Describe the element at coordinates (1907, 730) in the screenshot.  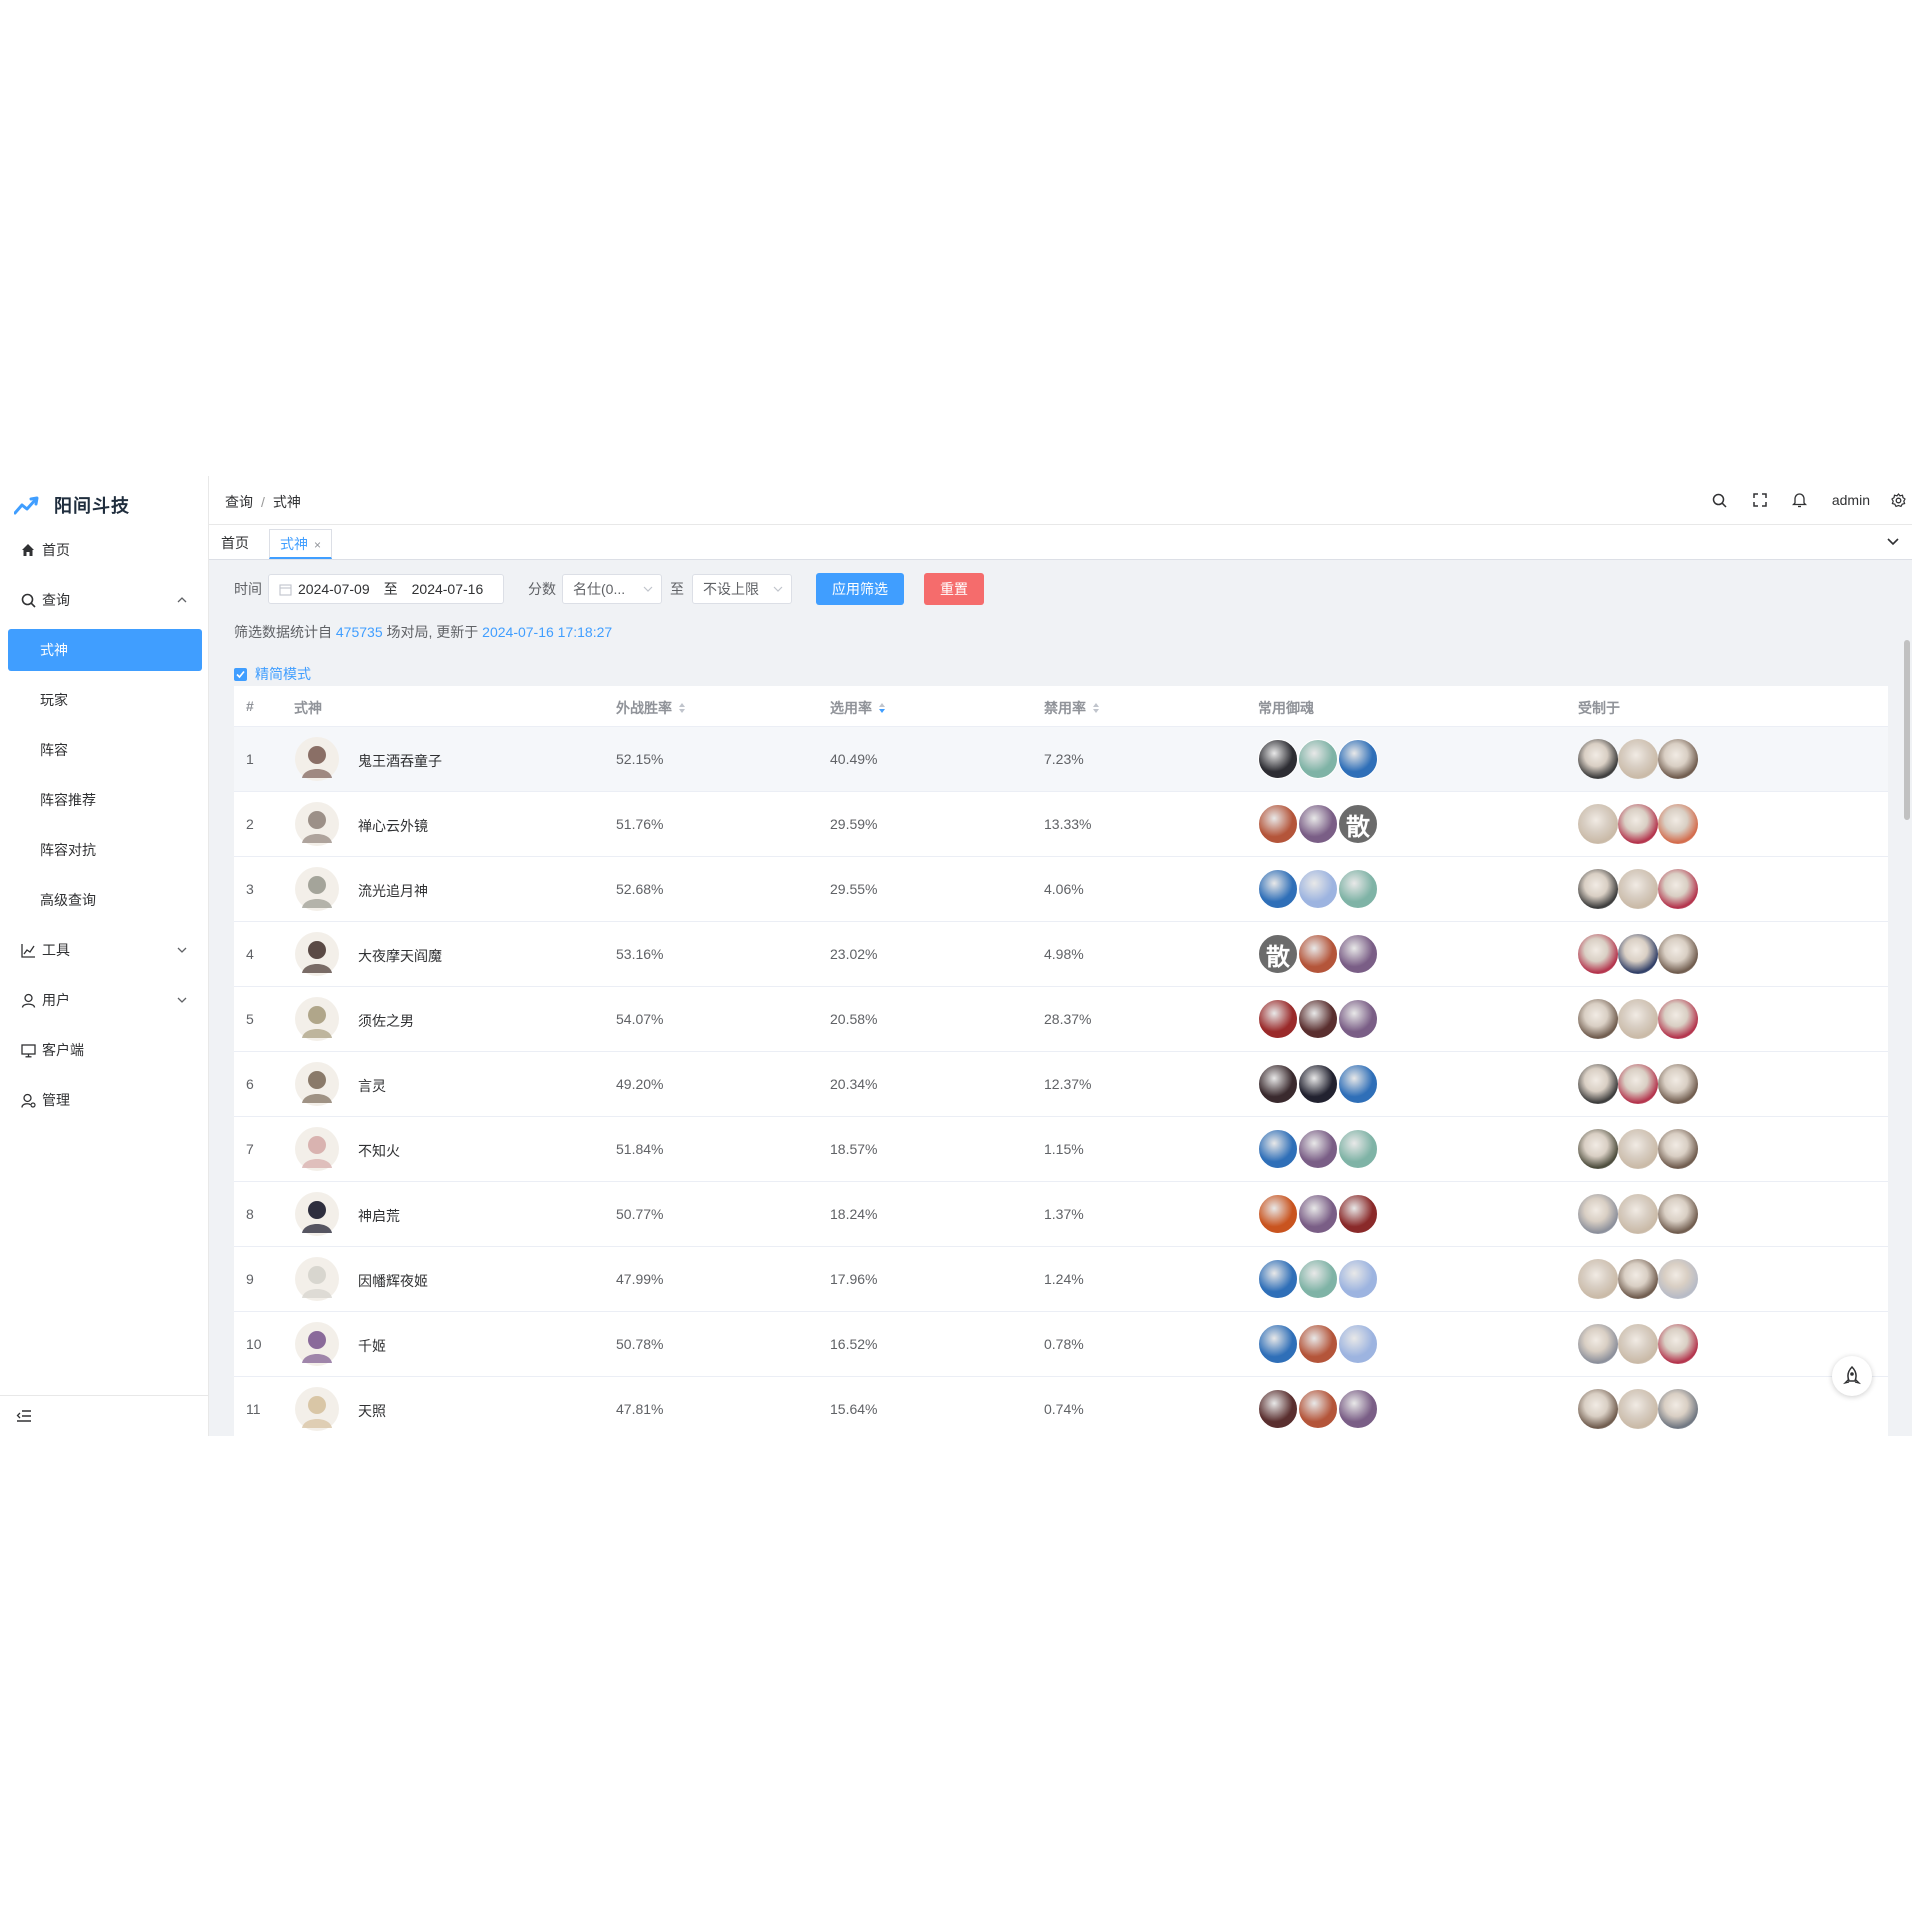
I see `scrollbar` at that location.